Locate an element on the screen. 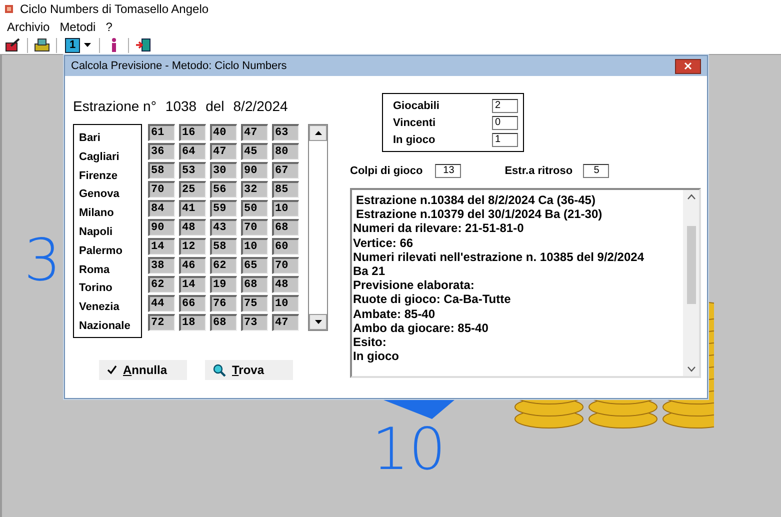 The height and width of the screenshot is (517, 781). wheel-name: Torino is located at coordinates (96, 288).